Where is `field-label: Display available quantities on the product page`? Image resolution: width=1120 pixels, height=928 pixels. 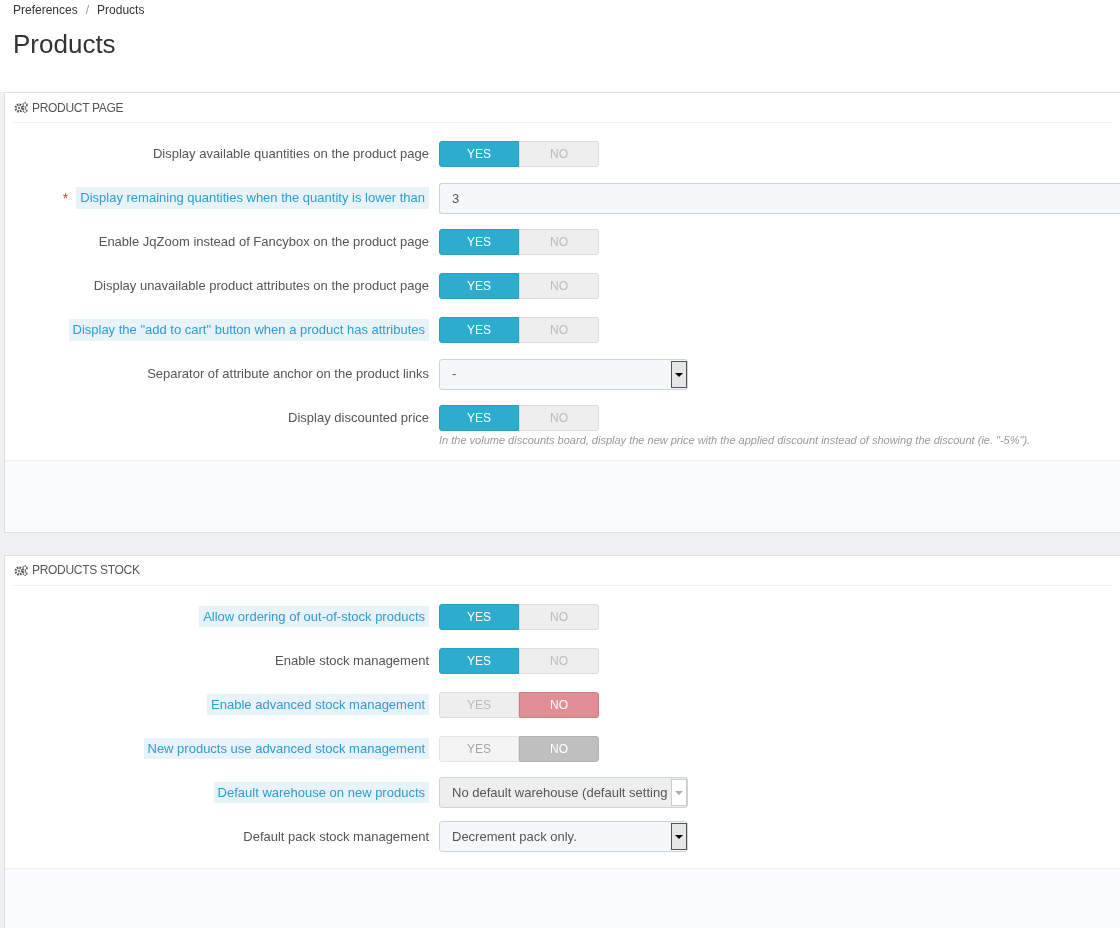
field-label: Display available quantities on the product page is located at coordinates (290, 154).